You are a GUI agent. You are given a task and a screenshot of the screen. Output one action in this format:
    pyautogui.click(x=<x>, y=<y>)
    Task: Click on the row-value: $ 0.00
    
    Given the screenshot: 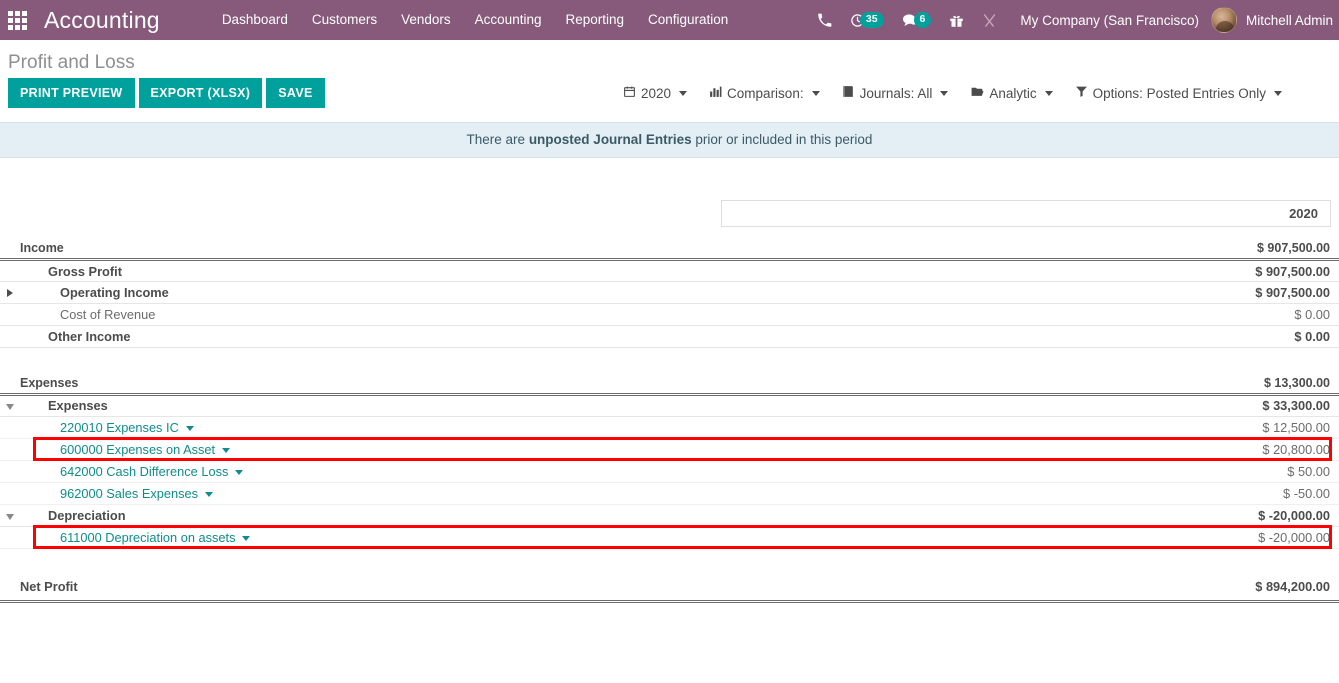 What is the action you would take?
    pyautogui.click(x=1224, y=336)
    